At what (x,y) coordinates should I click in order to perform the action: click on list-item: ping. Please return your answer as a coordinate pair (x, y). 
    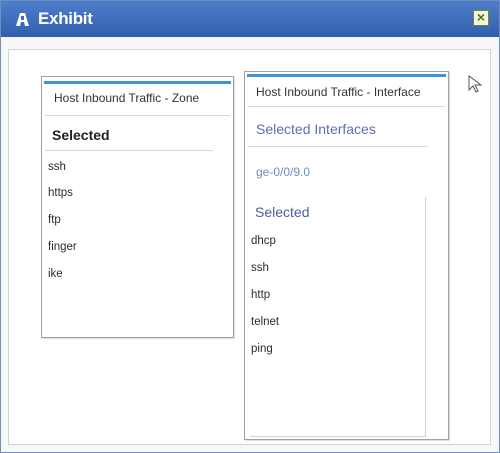
    Looking at the image, I should click on (262, 349).